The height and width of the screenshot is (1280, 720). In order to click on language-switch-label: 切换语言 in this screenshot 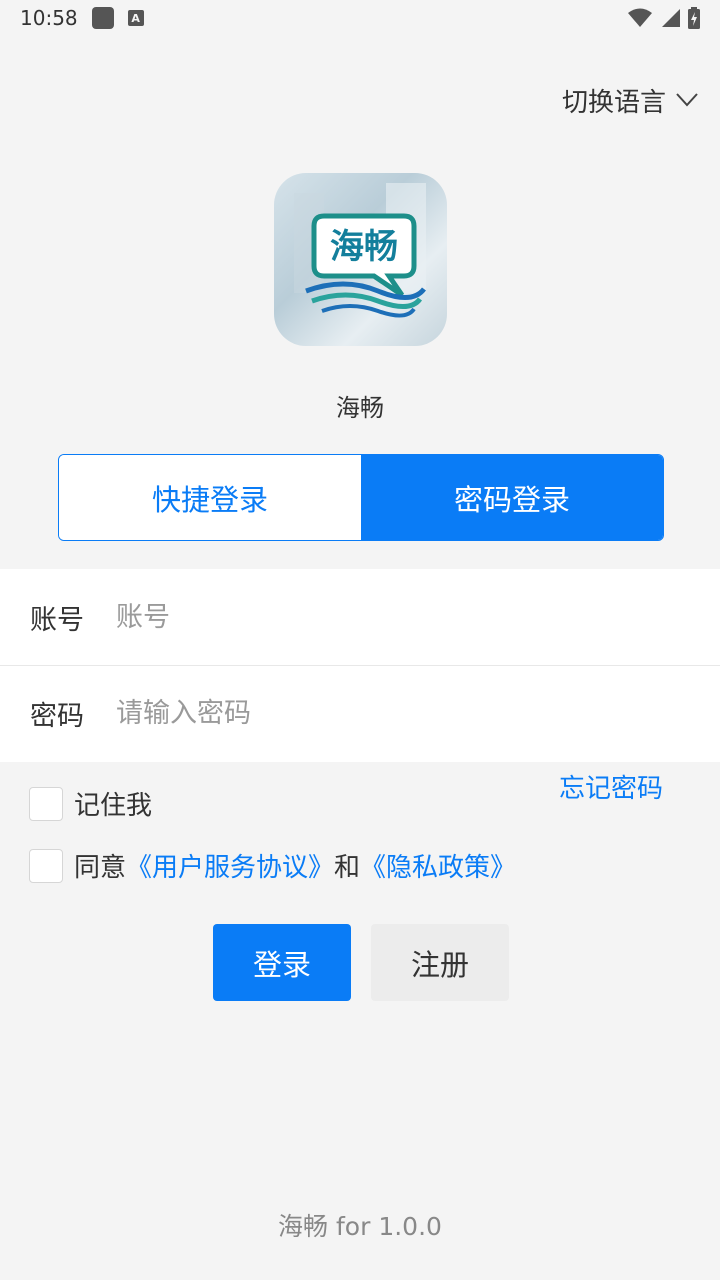, I will do `click(613, 102)`.